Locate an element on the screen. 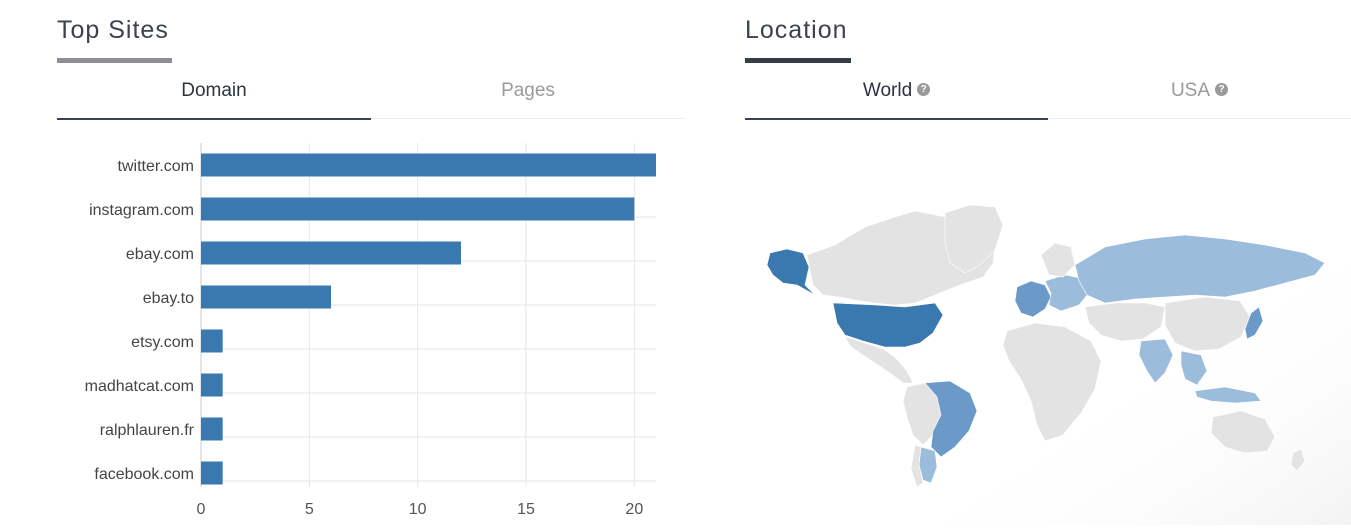  category-label: facebook.com is located at coordinates (144, 474).